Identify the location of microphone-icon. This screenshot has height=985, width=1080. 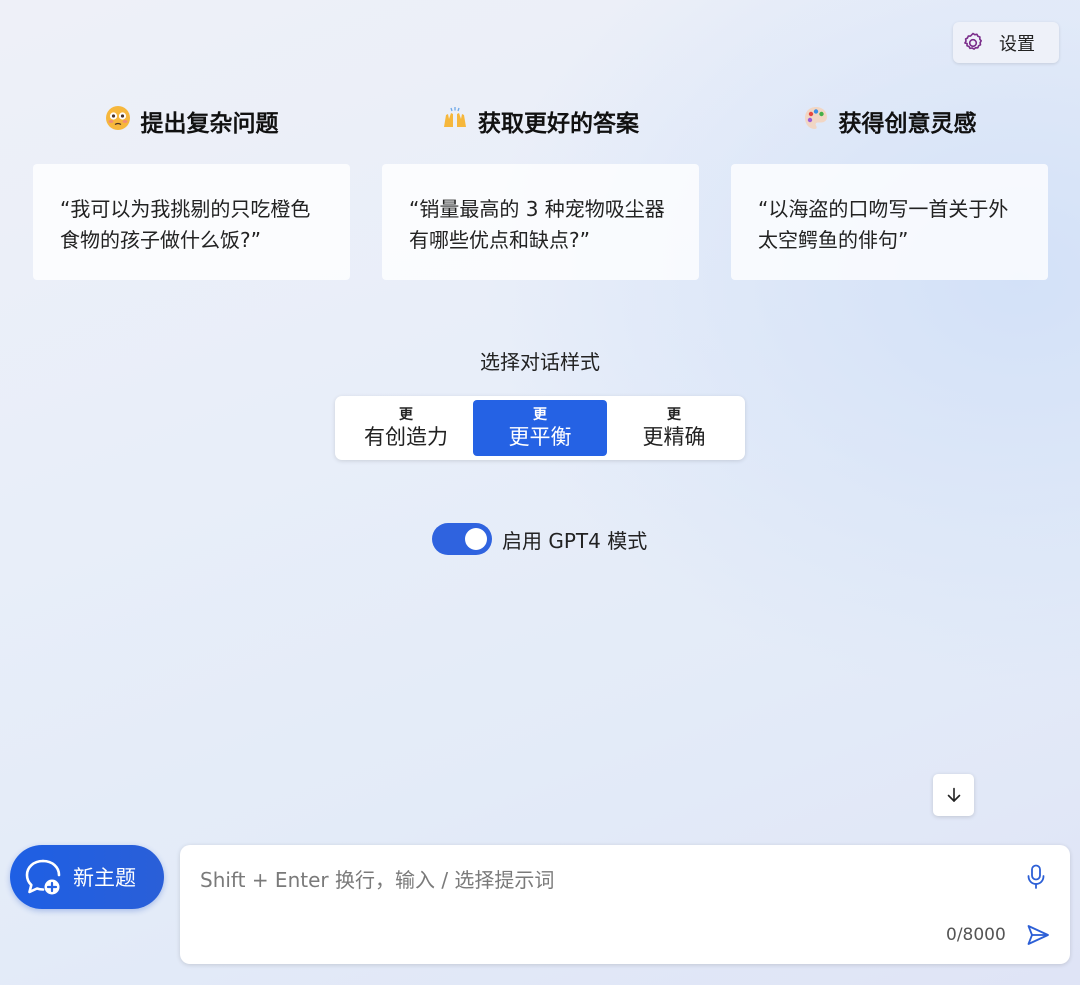
(1036, 877).